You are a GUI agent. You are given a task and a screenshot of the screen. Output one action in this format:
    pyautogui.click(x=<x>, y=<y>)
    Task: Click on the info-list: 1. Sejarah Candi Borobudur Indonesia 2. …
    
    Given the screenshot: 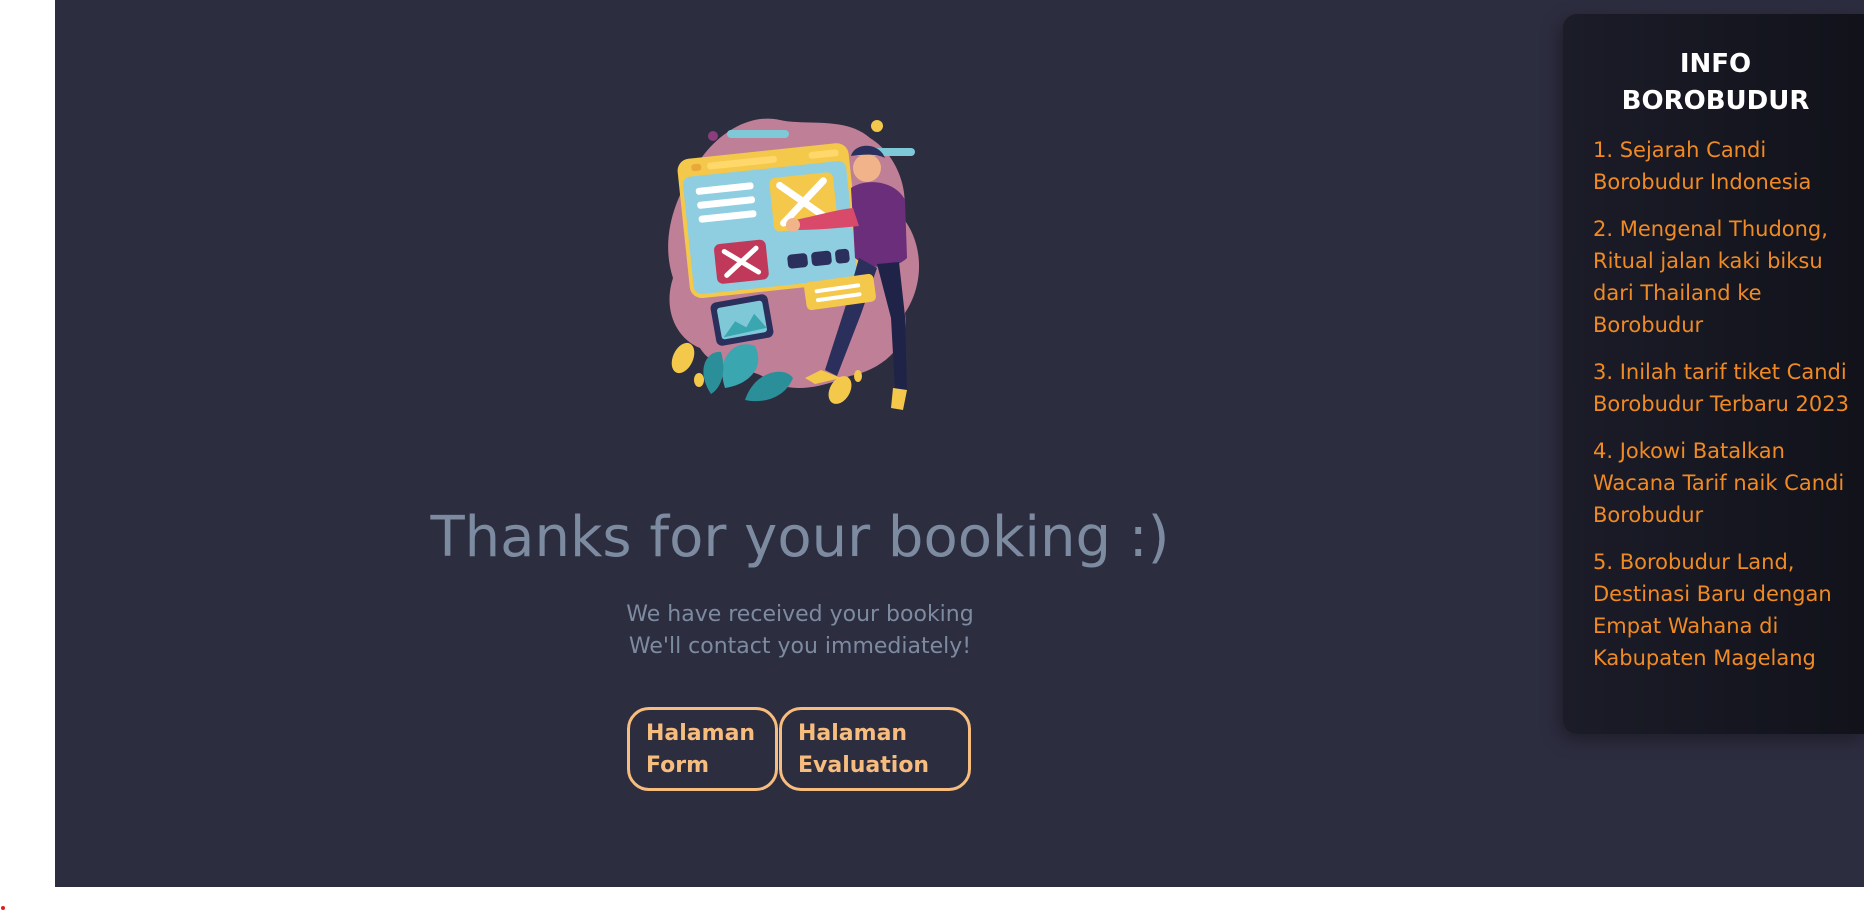 What is the action you would take?
    pyautogui.click(x=1721, y=404)
    